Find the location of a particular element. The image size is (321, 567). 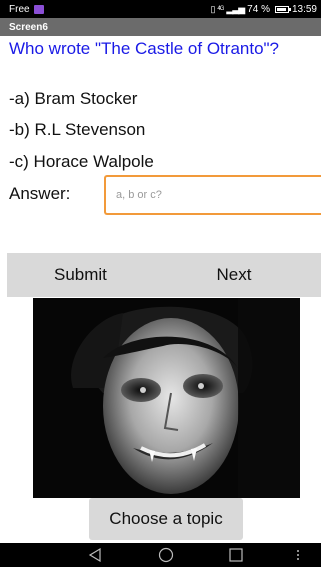

option-b: -b) R.L Stevenson is located at coordinates (77, 129).